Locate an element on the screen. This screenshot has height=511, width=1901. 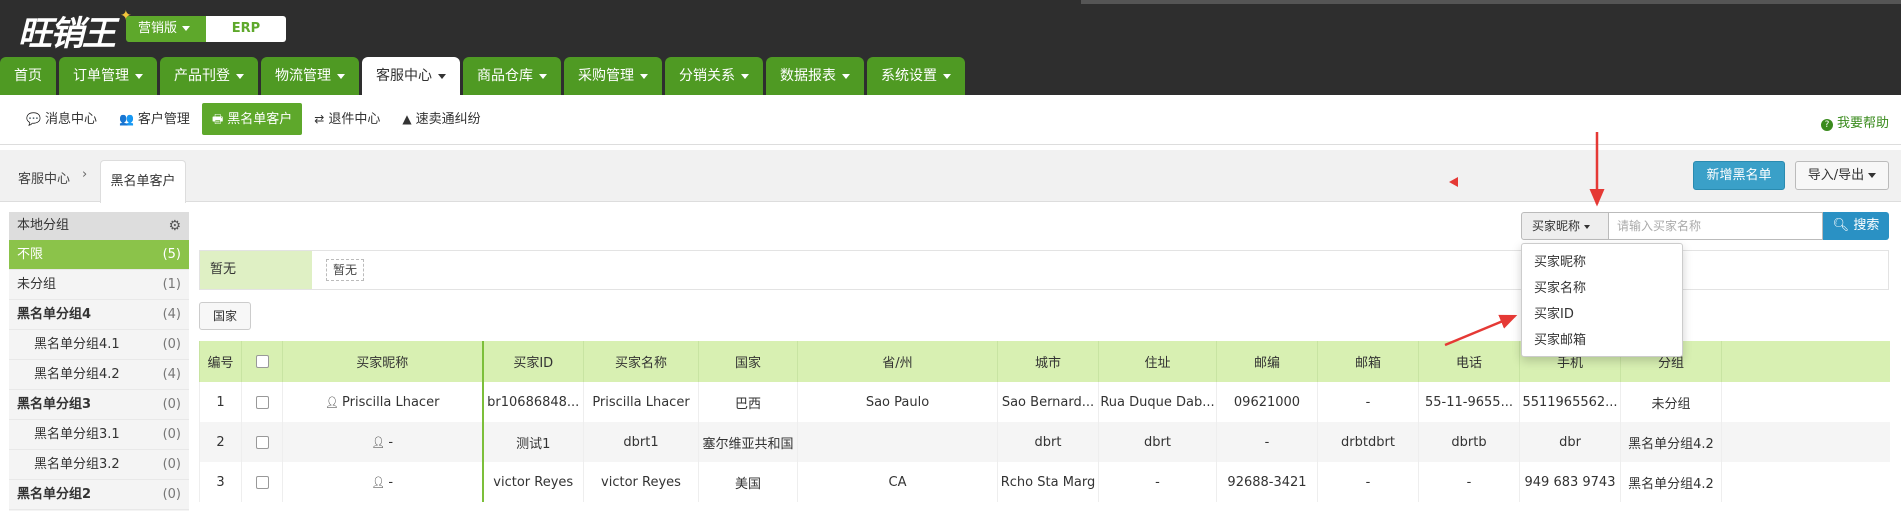
sidebar-group-item: 黑名单分组3 (0) is located at coordinates (99, 405).